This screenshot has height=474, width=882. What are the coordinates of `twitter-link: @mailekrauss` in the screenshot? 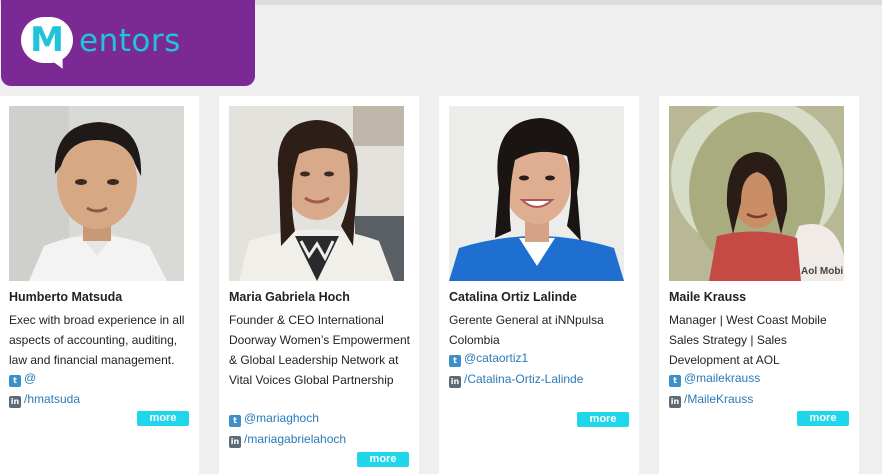 It's located at (722, 378).